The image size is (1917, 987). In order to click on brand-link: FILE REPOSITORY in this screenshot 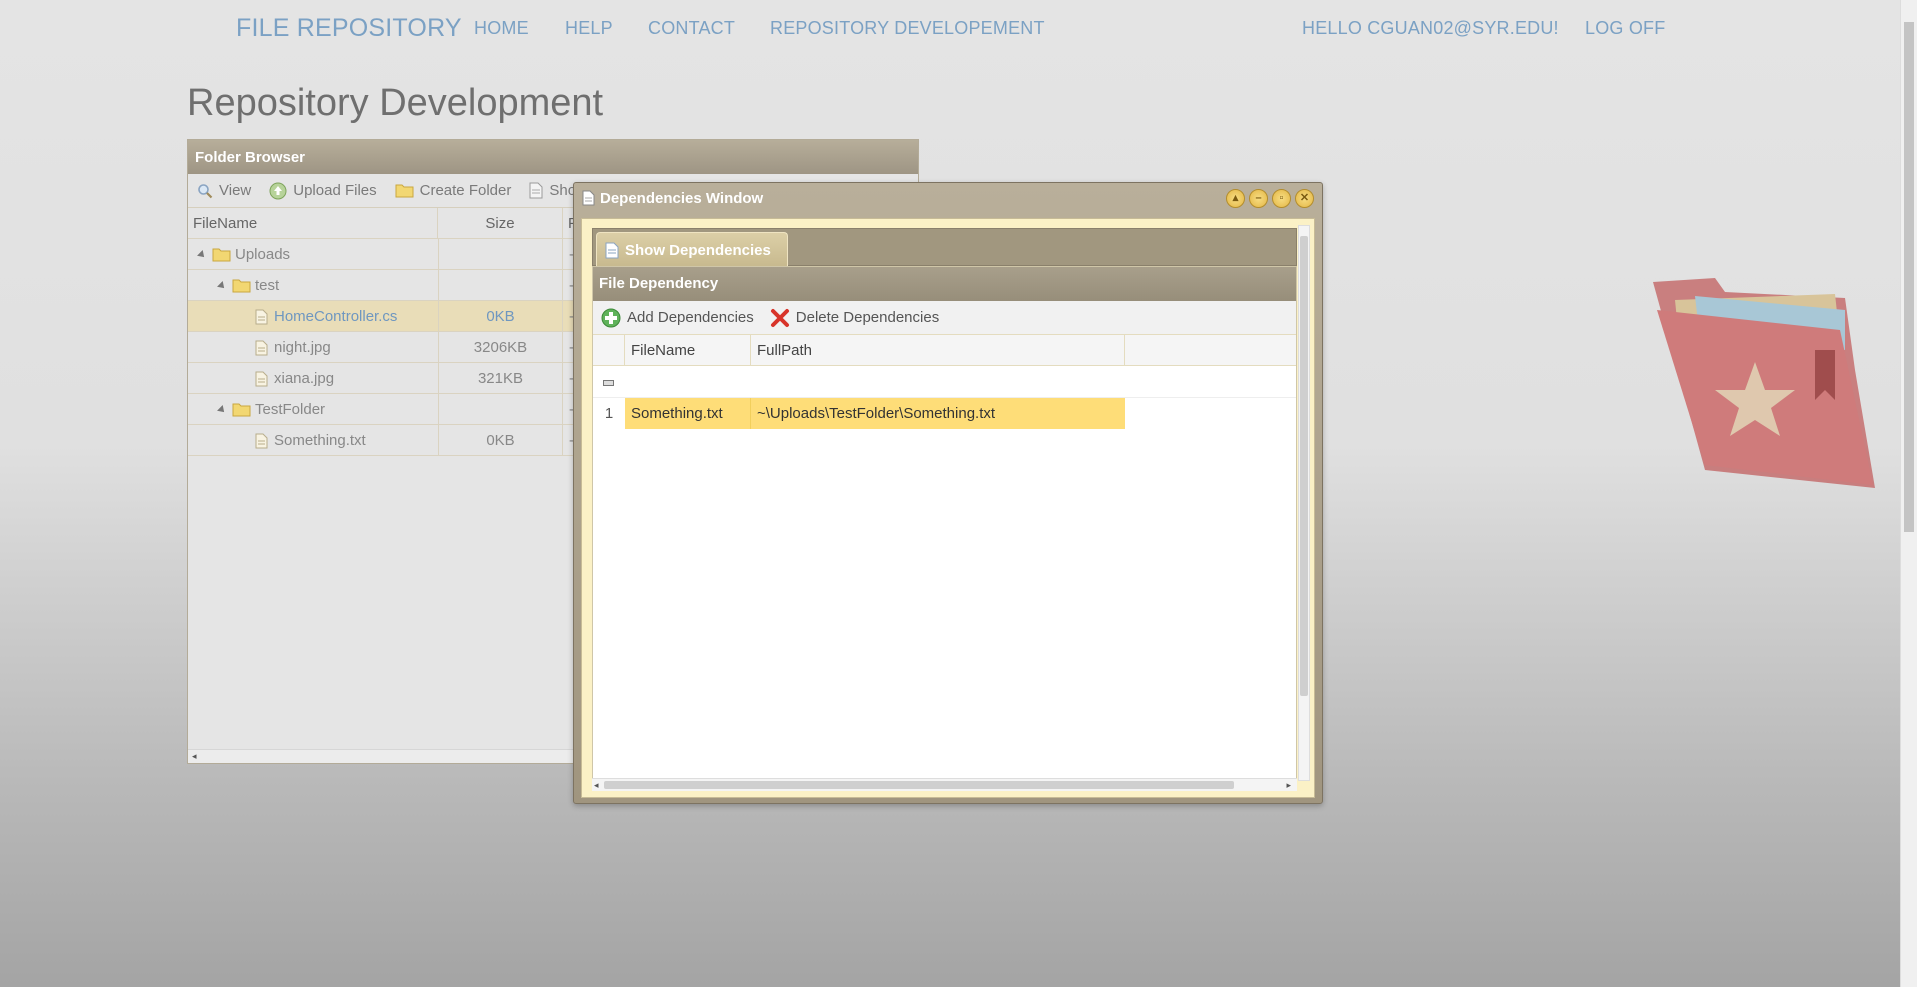, I will do `click(349, 28)`.